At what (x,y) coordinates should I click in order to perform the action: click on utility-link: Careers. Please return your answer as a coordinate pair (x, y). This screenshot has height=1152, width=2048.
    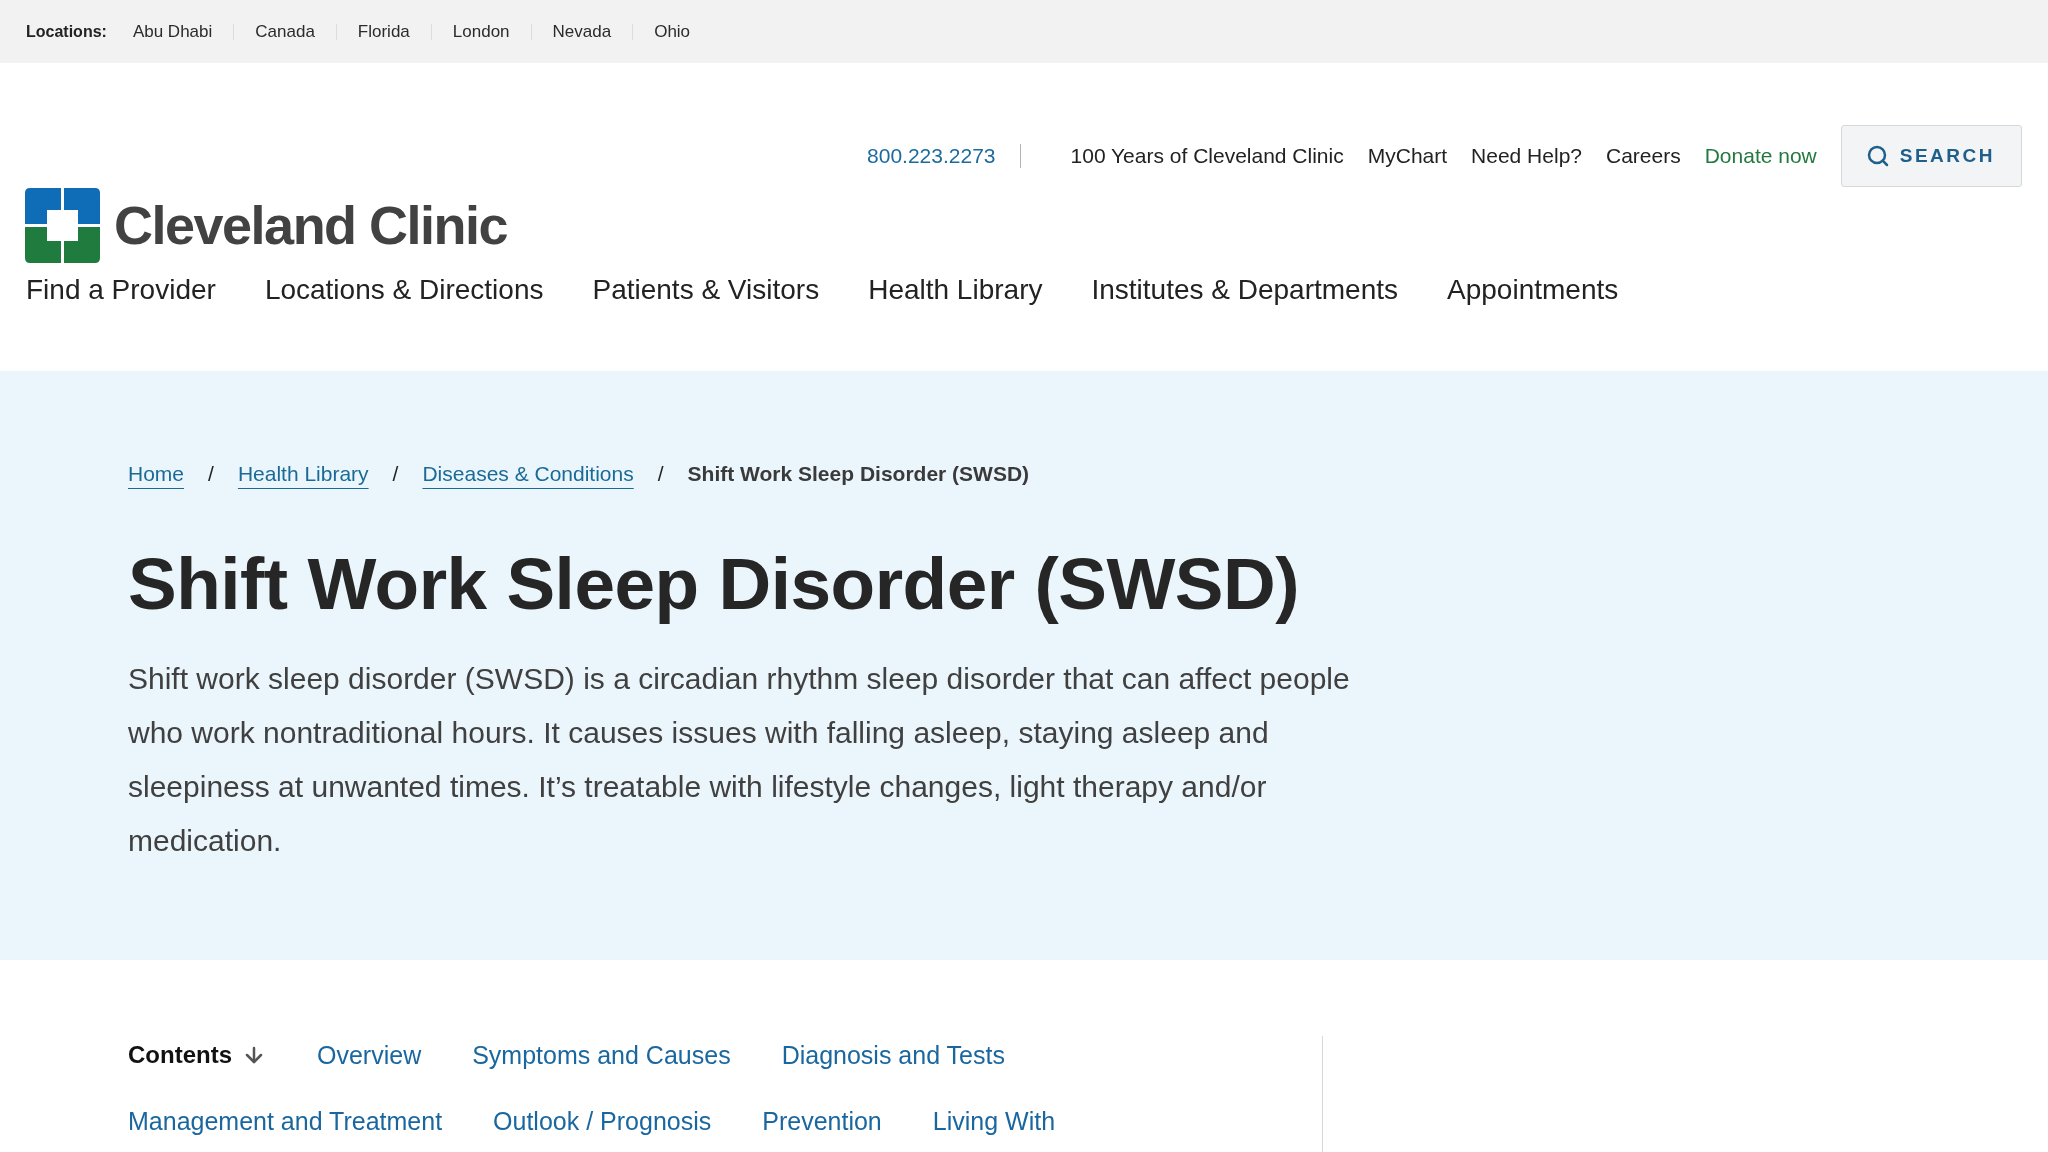
    Looking at the image, I should click on (1643, 156).